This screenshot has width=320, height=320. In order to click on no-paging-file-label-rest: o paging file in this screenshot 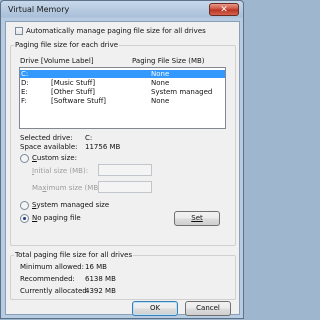, I will do `click(59, 218)`.